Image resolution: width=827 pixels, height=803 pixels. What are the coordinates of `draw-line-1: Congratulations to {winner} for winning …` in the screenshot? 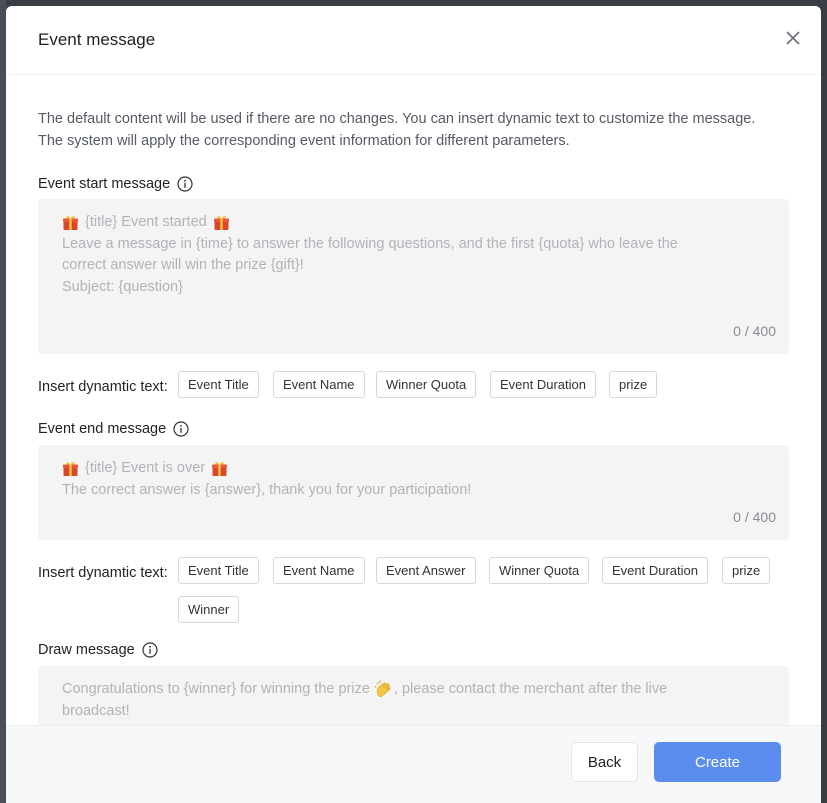 It's located at (413, 690).